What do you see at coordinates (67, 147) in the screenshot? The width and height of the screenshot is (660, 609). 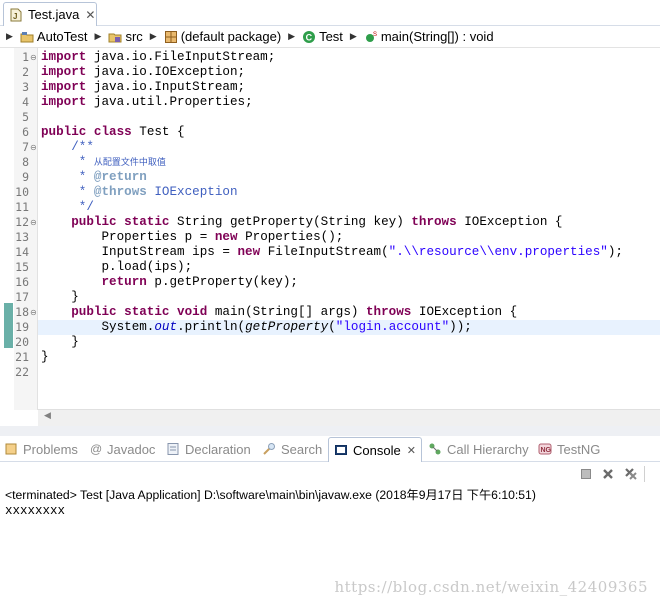 I see `javadoc-text: /**` at bounding box center [67, 147].